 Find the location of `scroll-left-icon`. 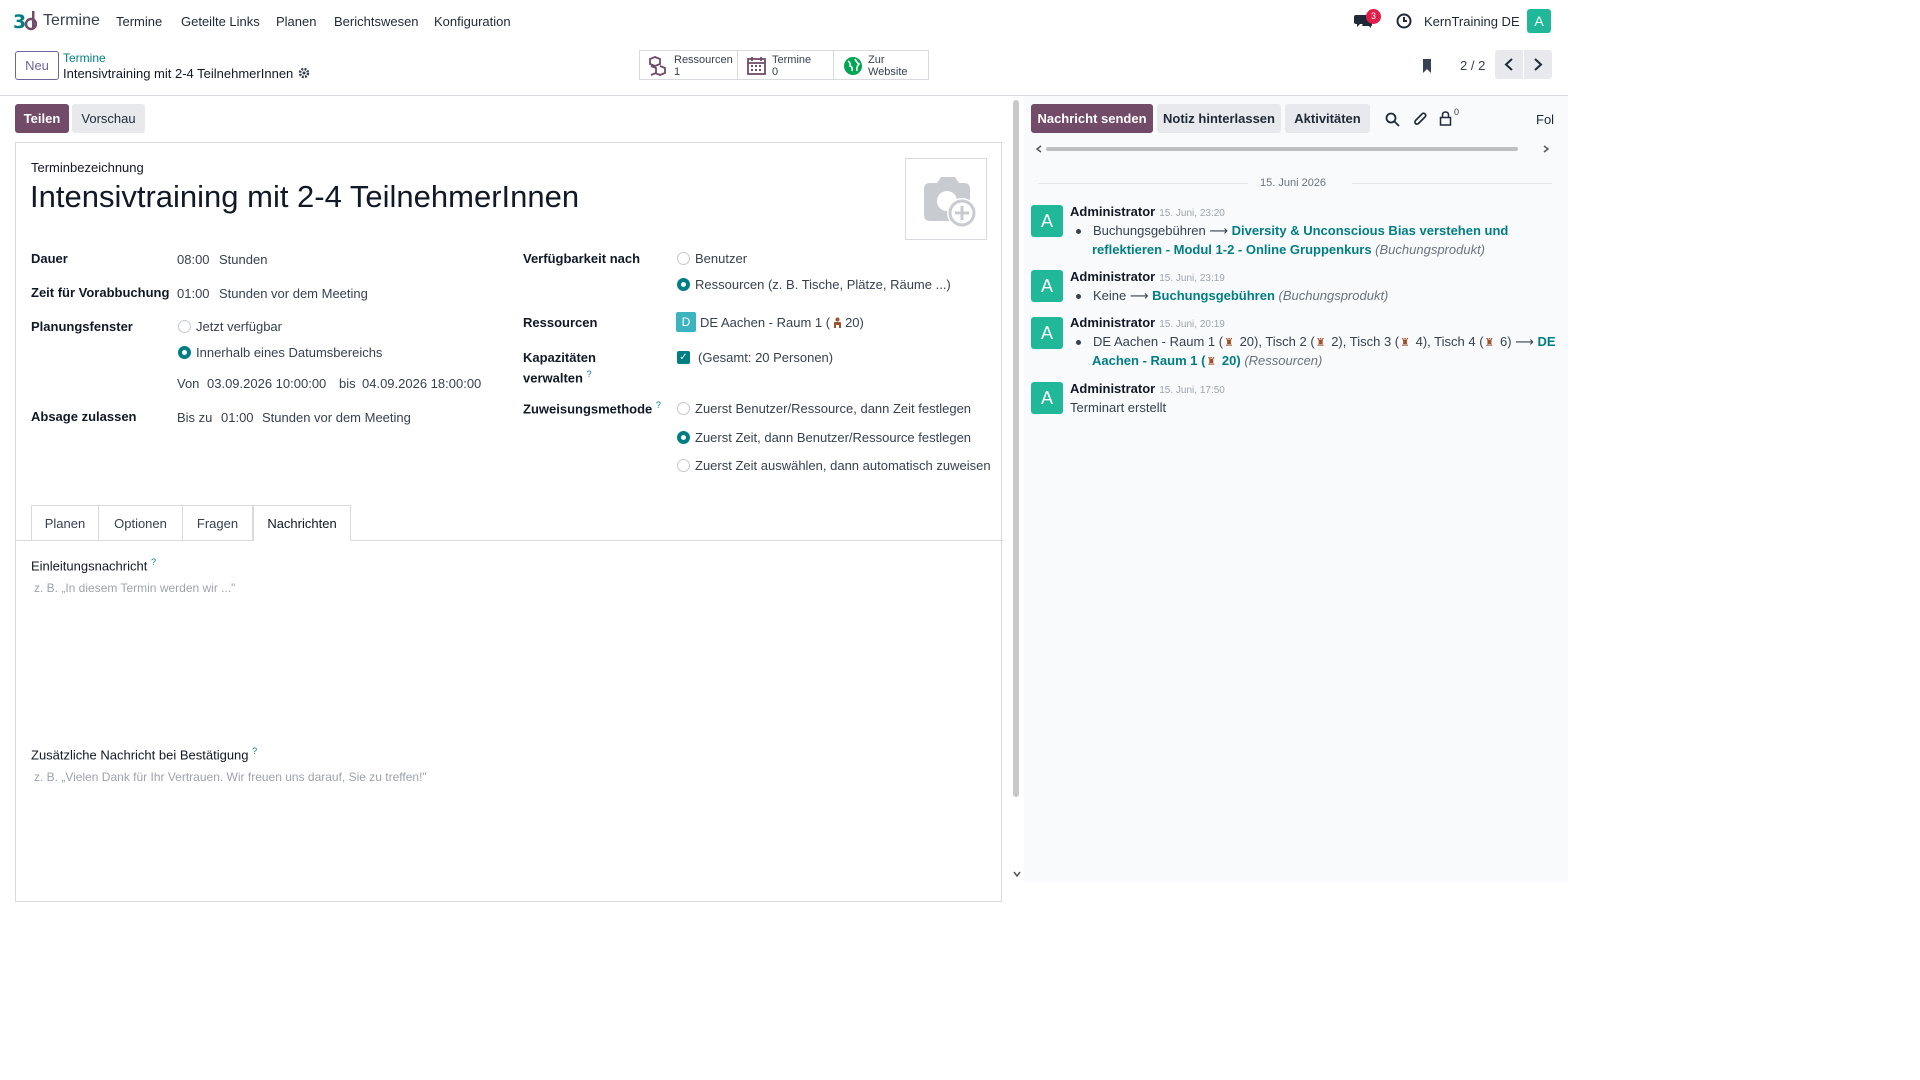

scroll-left-icon is located at coordinates (1039, 149).